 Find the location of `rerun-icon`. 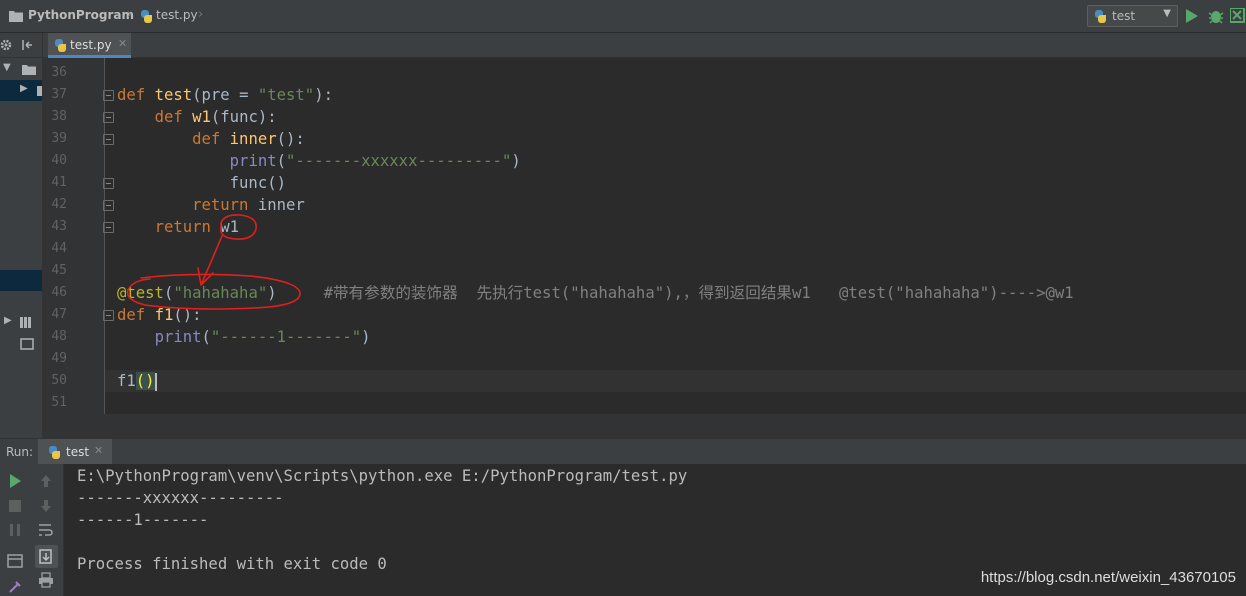

rerun-icon is located at coordinates (15, 481).